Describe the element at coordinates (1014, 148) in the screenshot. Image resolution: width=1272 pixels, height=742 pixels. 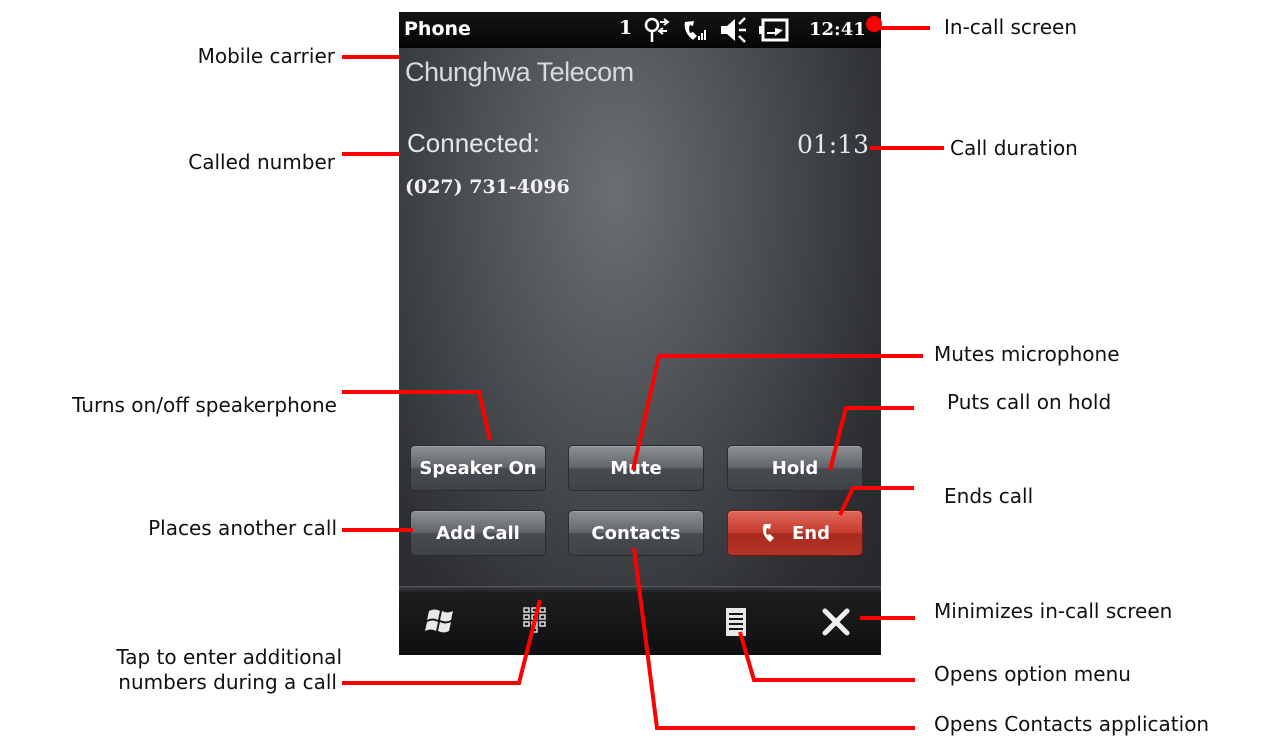
I see `annotation-call-duration: Call duration` at that location.